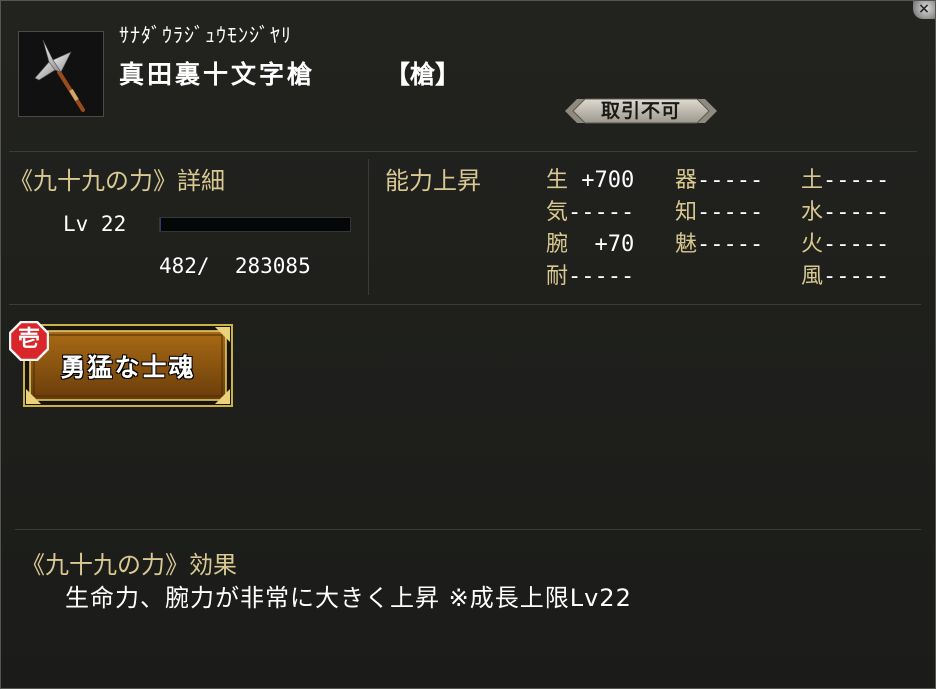 This screenshot has width=936, height=689. I want to click on stat-label: 器, so click(686, 180).